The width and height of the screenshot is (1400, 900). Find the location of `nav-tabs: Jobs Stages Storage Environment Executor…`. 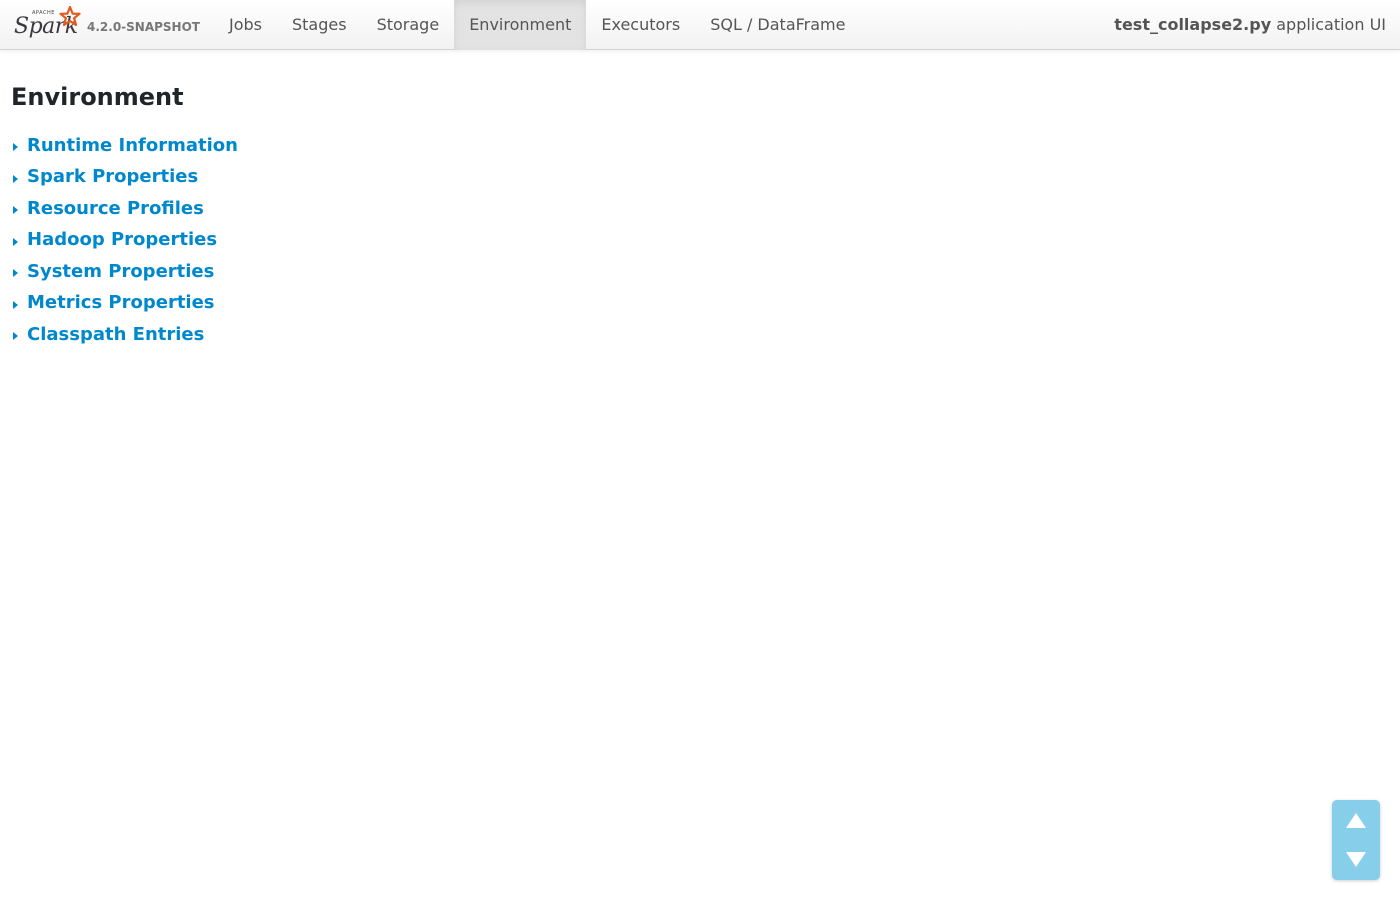

nav-tabs: Jobs Stages Storage Environment Executor… is located at coordinates (537, 25).